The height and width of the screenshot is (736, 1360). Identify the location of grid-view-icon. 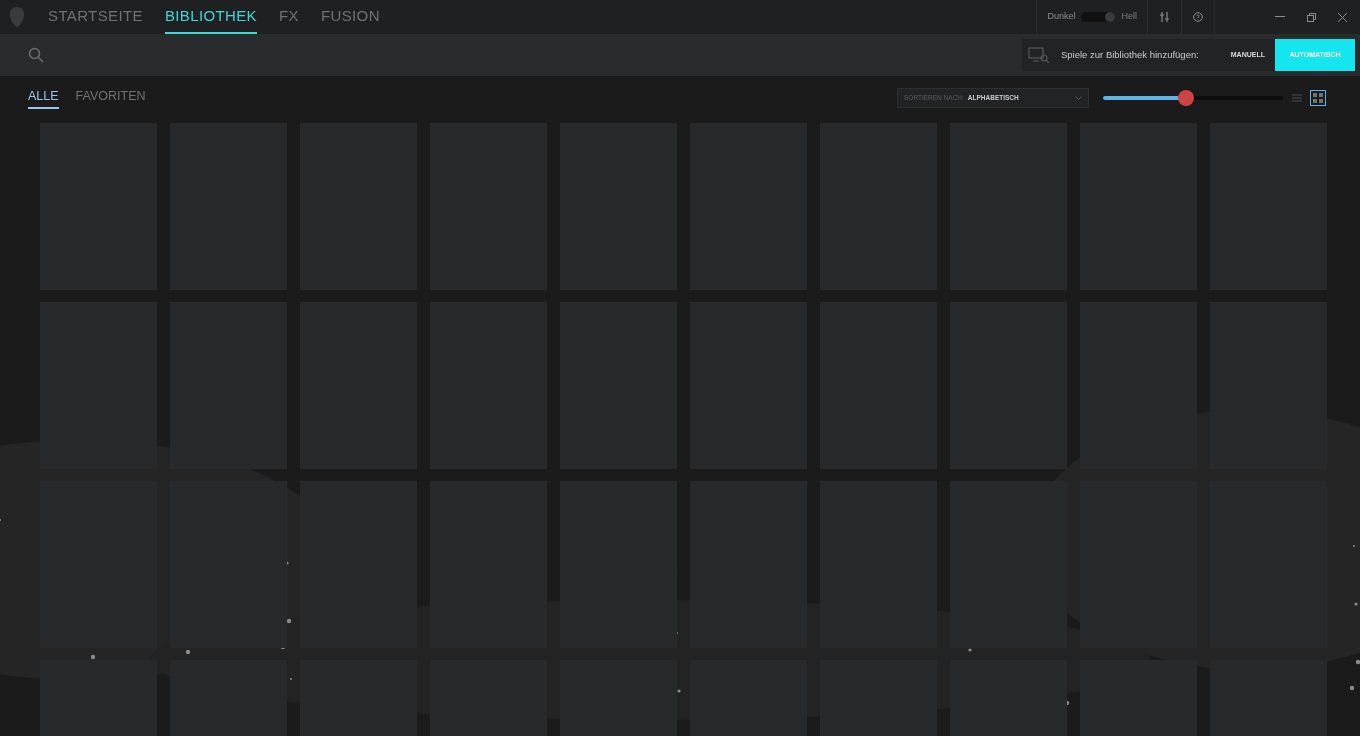
(1318, 98).